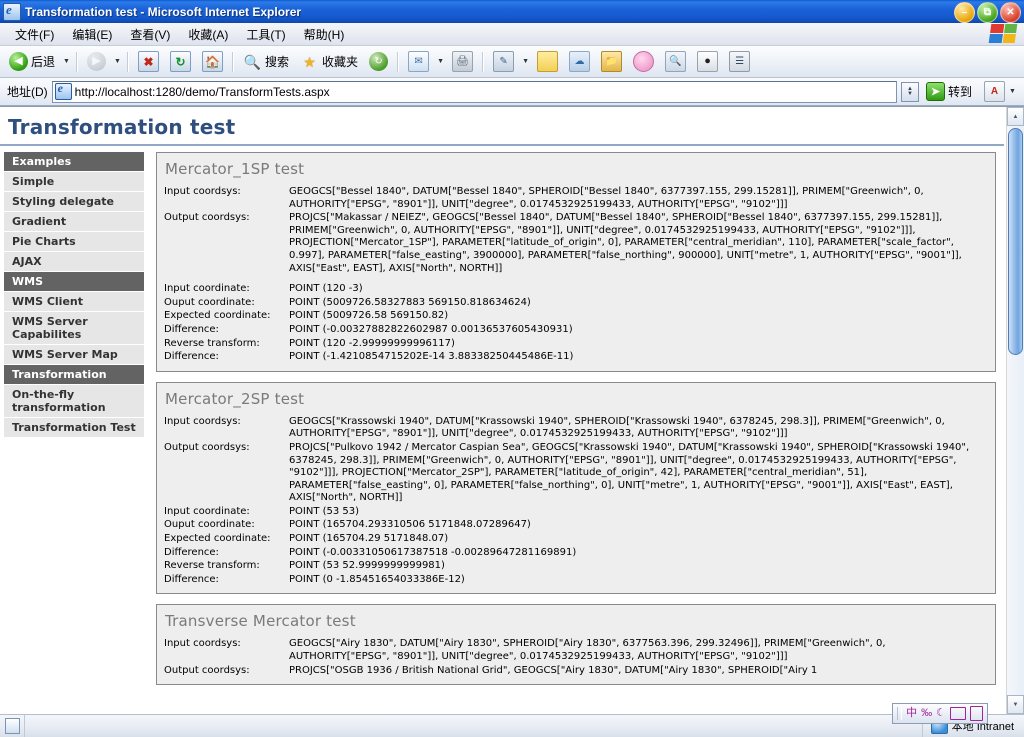  Describe the element at coordinates (911, 713) in the screenshot. I see `ime-chinese-icon: 中` at that location.